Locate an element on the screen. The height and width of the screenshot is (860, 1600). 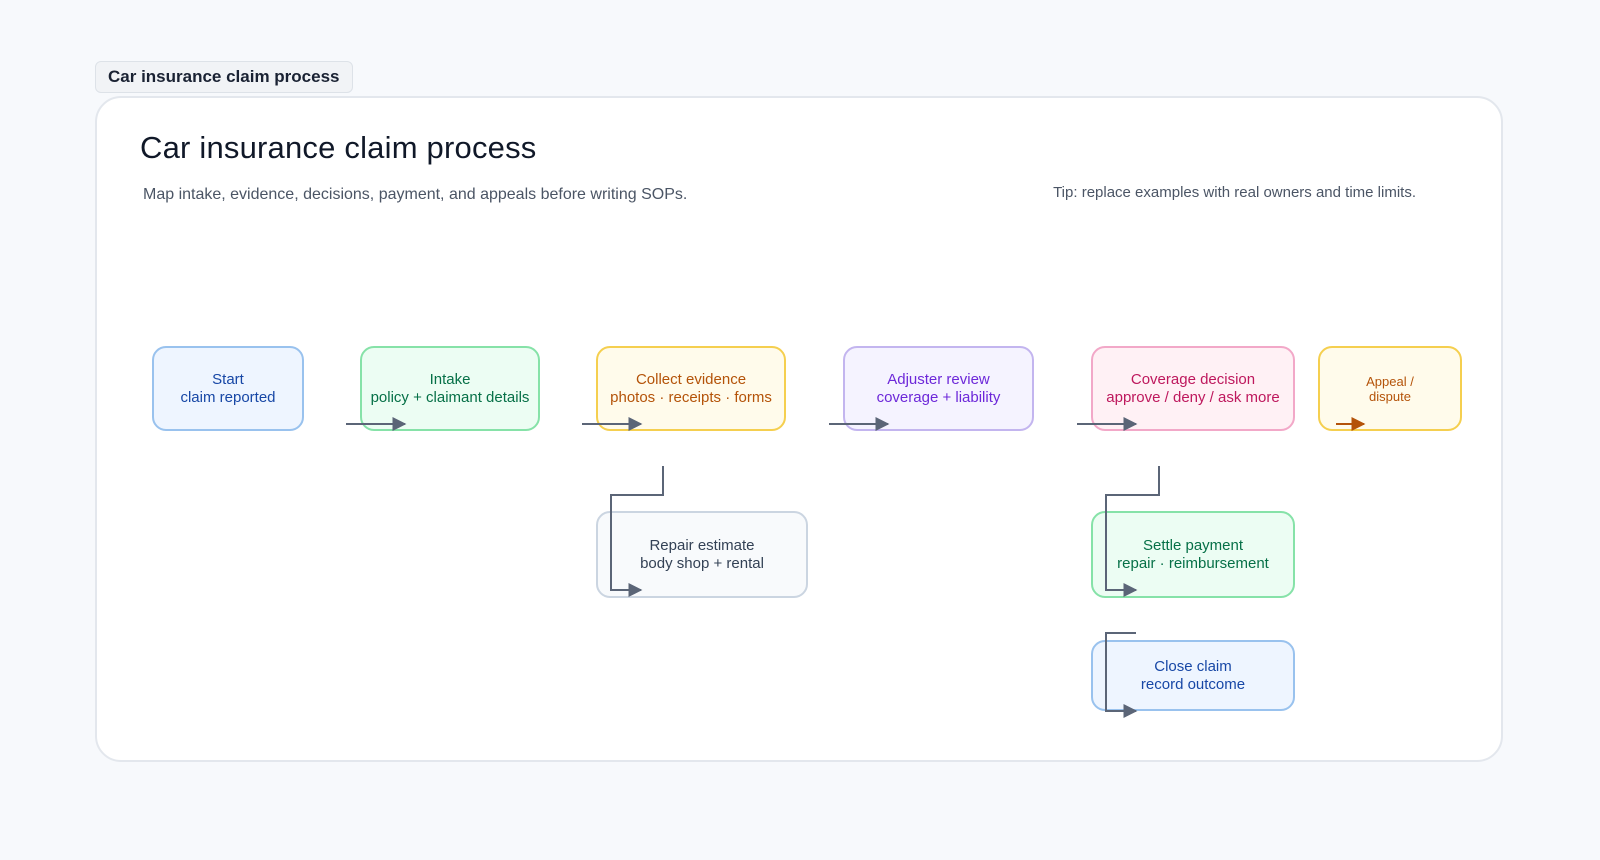
node-coverage-decision-title: Coverage decision is located at coordinates (1193, 379).